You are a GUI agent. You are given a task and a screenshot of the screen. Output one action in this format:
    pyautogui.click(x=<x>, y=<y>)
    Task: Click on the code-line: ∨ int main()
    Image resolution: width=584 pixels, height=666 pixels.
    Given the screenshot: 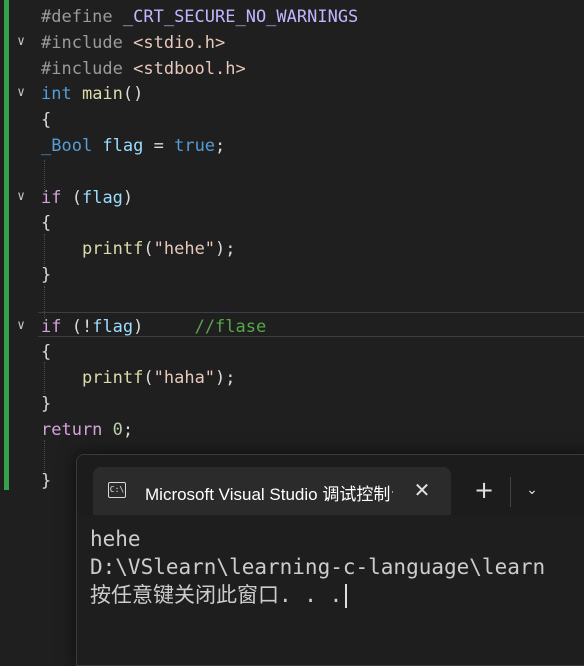 What is the action you would take?
    pyautogui.click(x=292, y=94)
    